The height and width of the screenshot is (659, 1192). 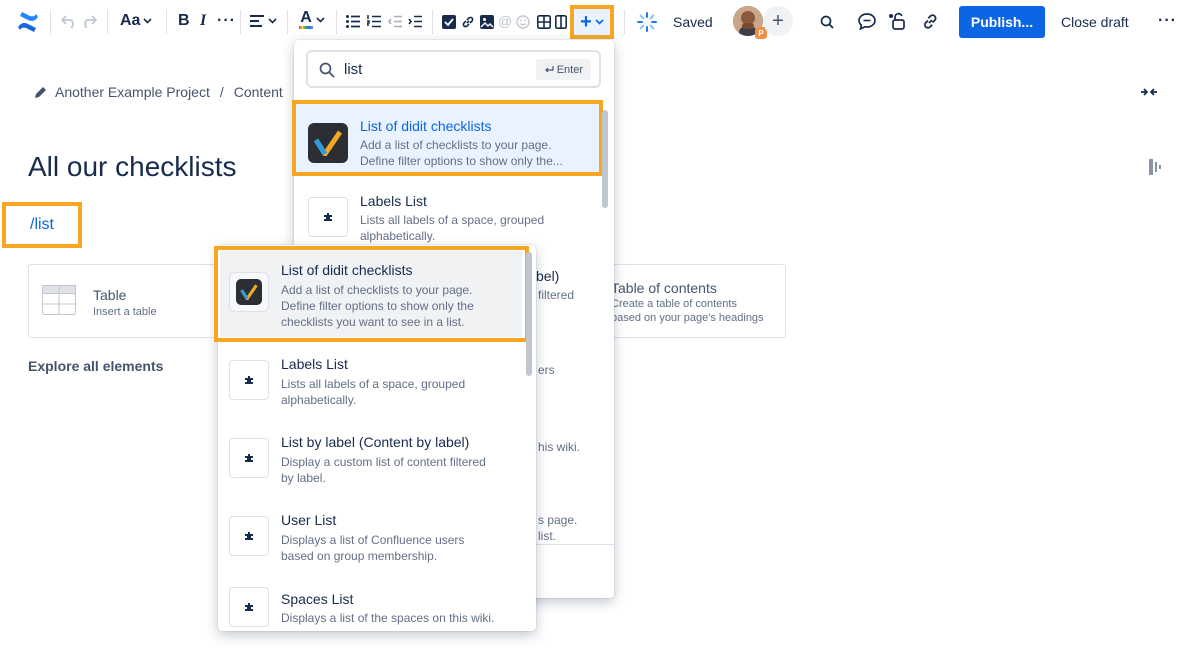 What do you see at coordinates (125, 312) in the screenshot?
I see `card-description: Insert a table` at bounding box center [125, 312].